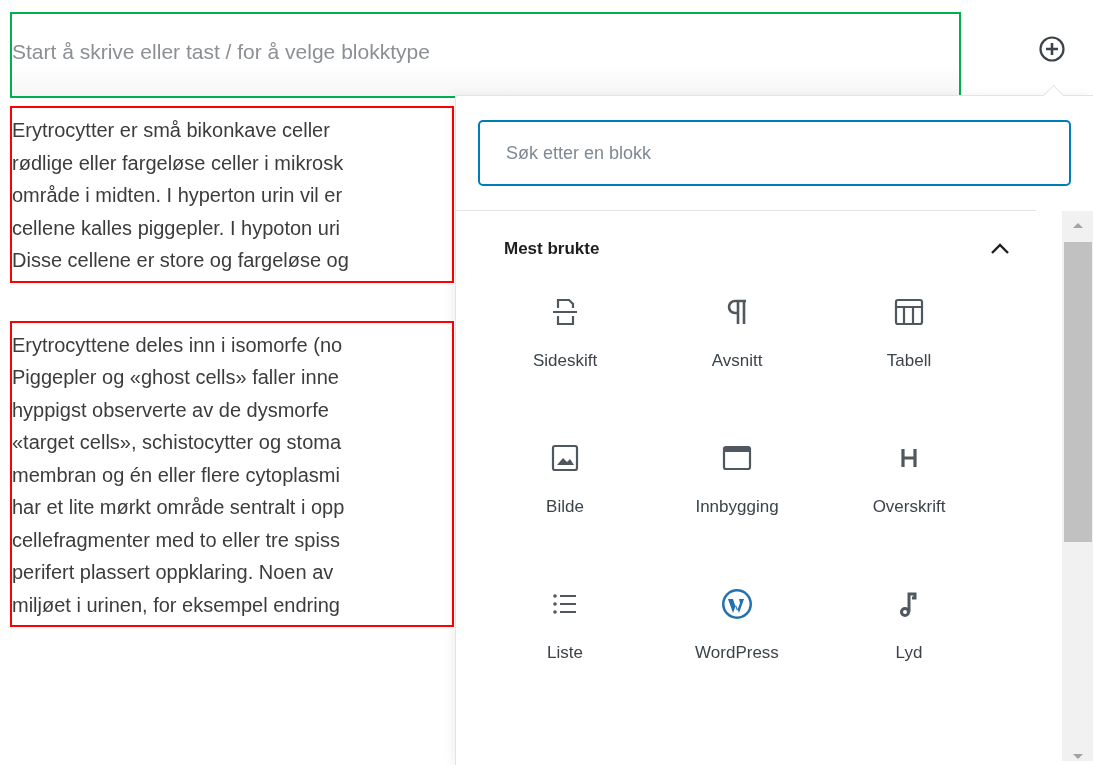 The image size is (1093, 765). What do you see at coordinates (737, 514) in the screenshot?
I see `block-type-button: Innbygging` at bounding box center [737, 514].